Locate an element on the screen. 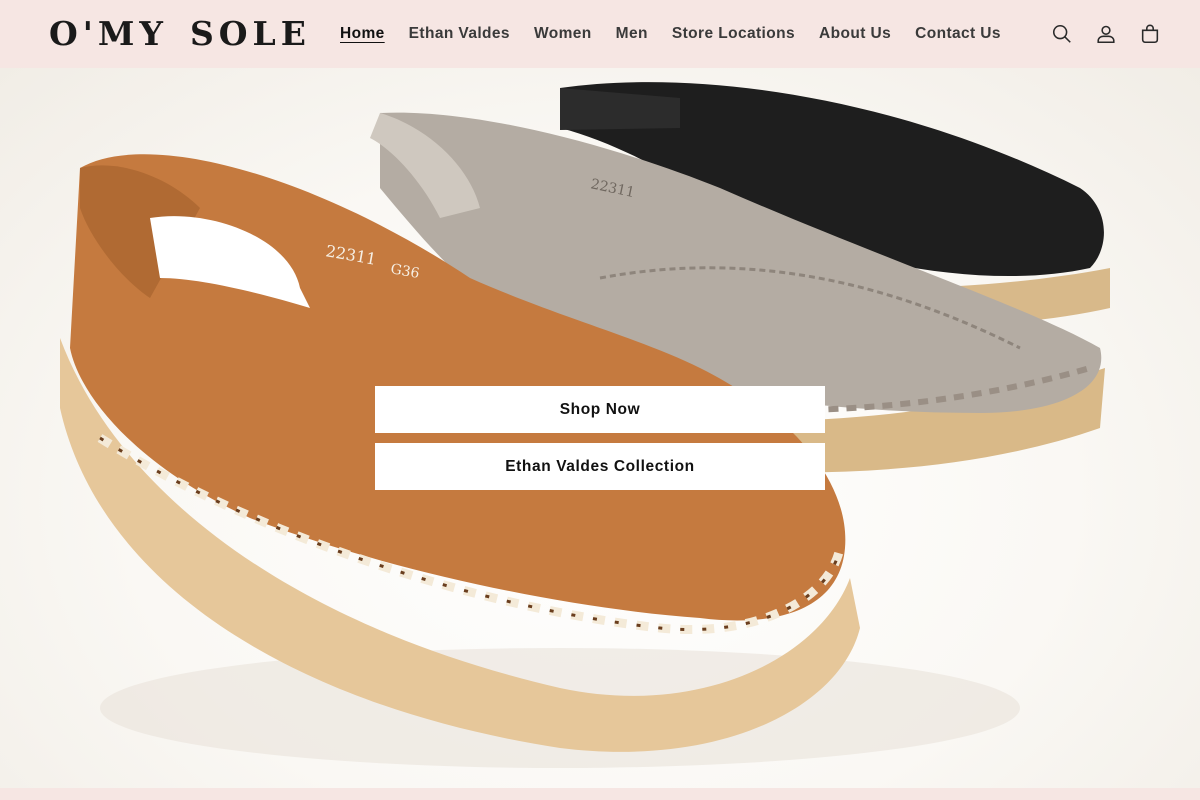  nav-about-us: About Us is located at coordinates (855, 34).